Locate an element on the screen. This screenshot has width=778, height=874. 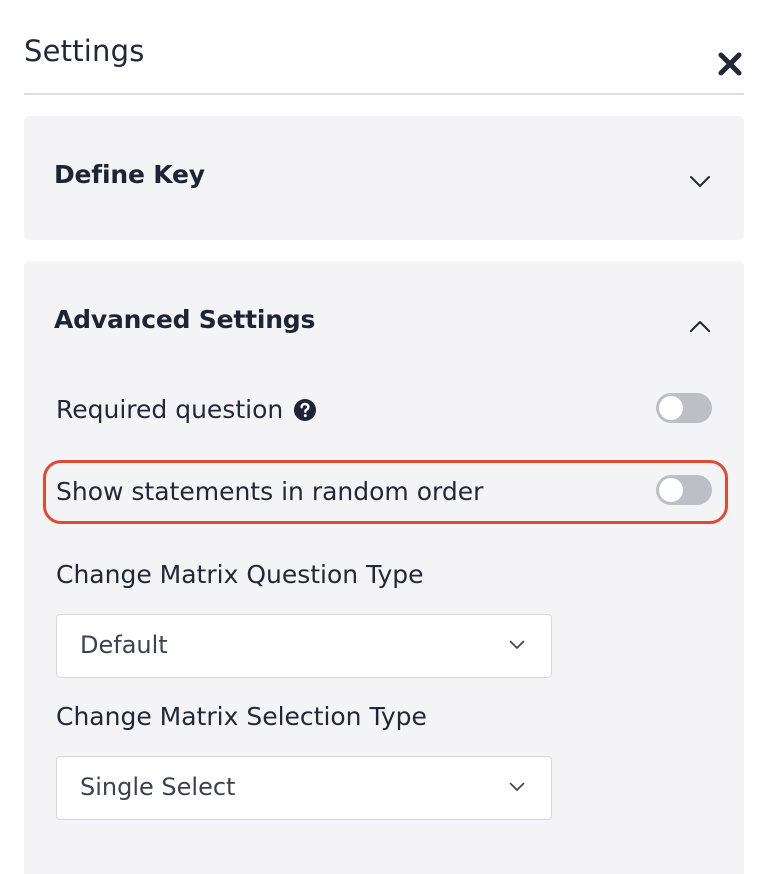
help-icon is located at coordinates (305, 410).